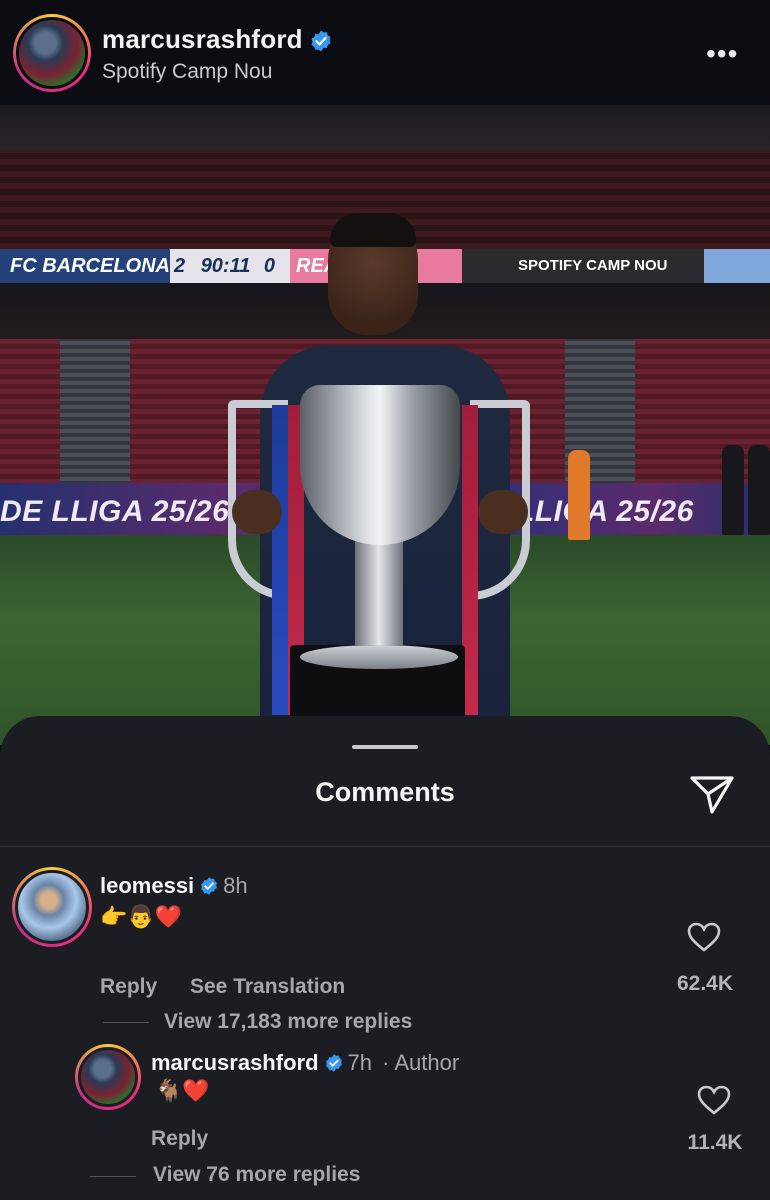 The image size is (770, 1200). I want to click on post-username: marcusrashford, so click(217, 39).